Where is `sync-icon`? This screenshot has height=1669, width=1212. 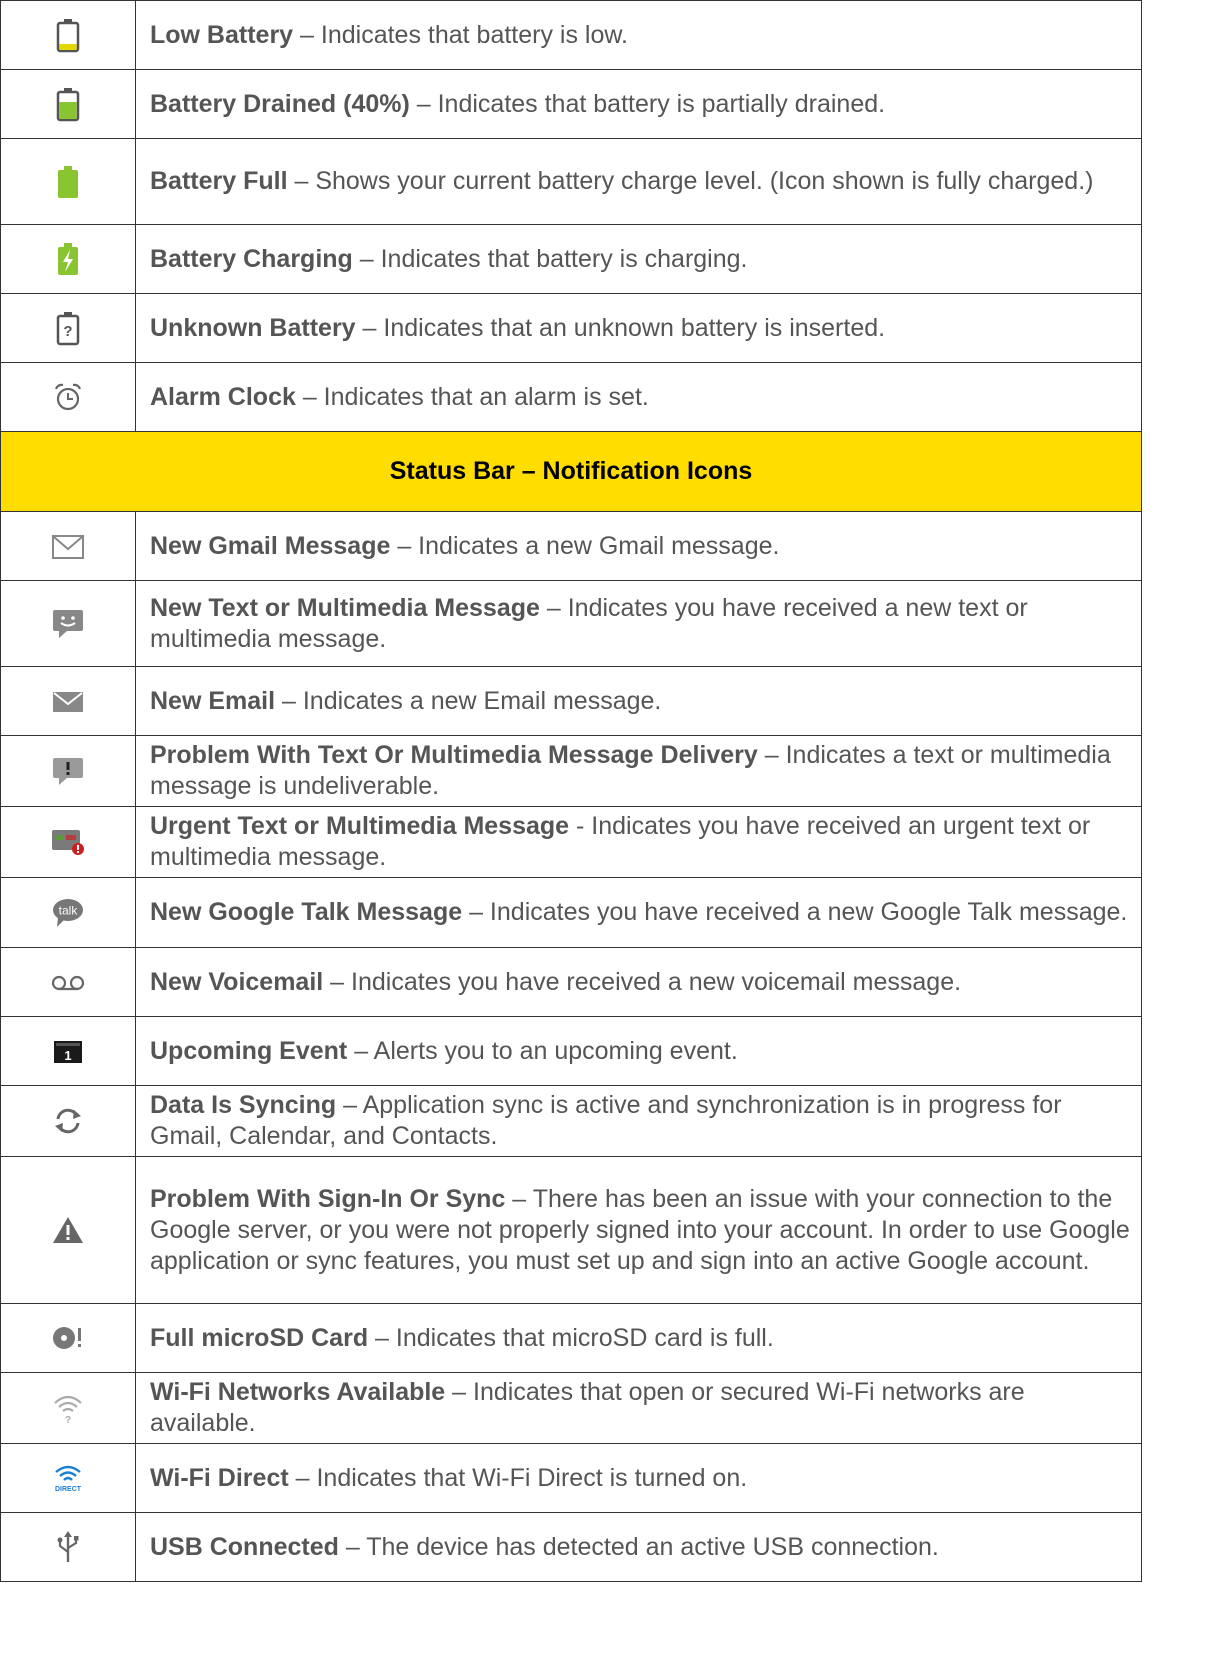 sync-icon is located at coordinates (68, 1121).